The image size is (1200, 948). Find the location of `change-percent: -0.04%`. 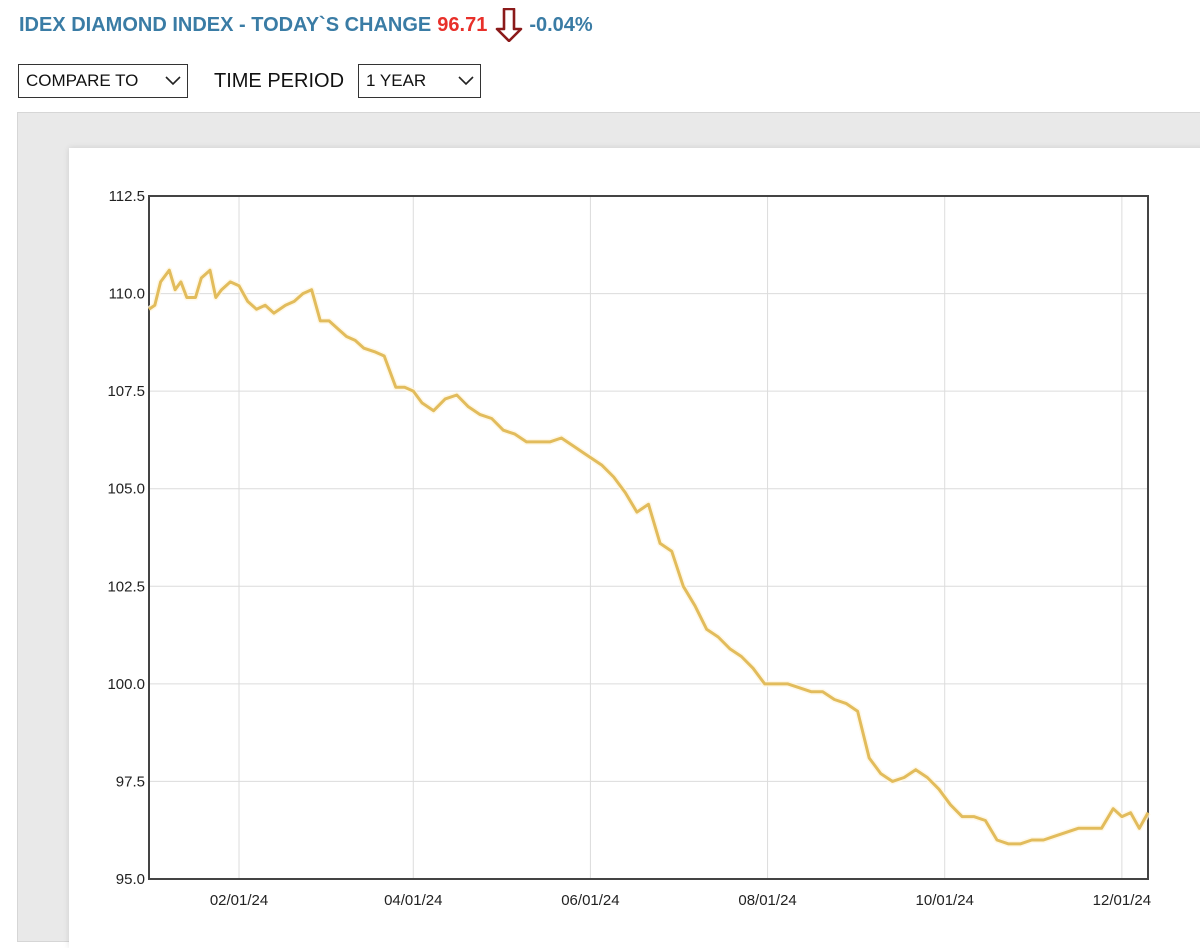

change-percent: -0.04% is located at coordinates (561, 24).